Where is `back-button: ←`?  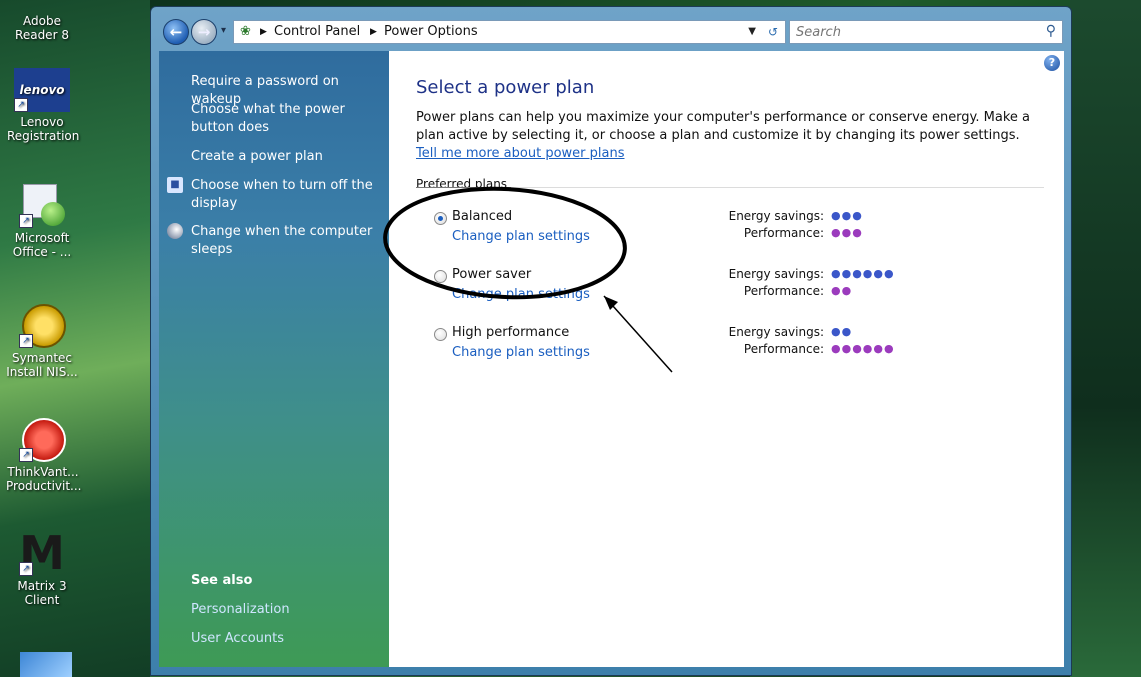
back-button: ← is located at coordinates (176, 32).